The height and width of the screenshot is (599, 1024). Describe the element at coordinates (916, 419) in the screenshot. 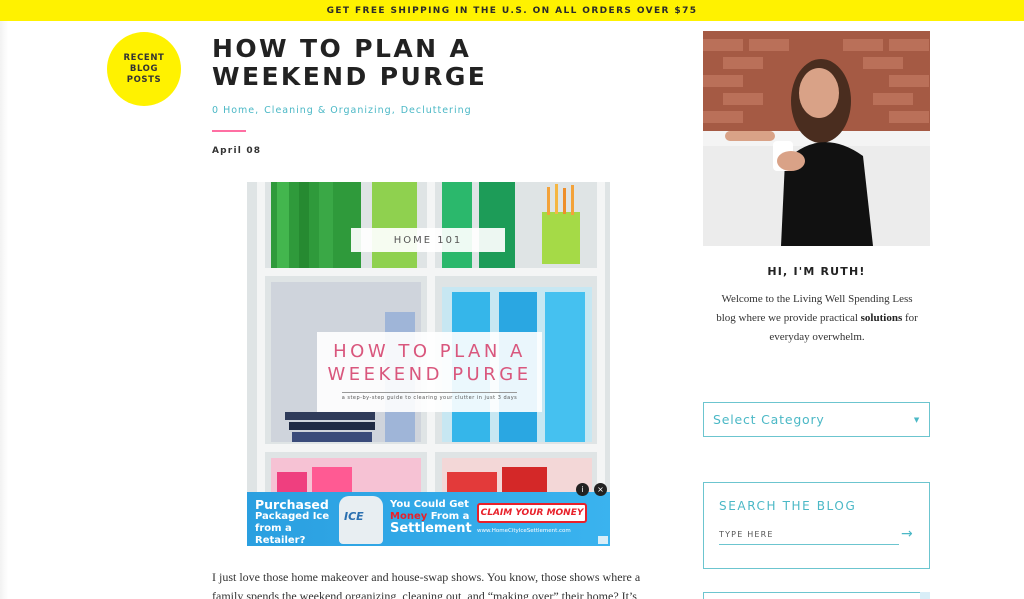

I see `chevron-down-icon: ▼` at that location.